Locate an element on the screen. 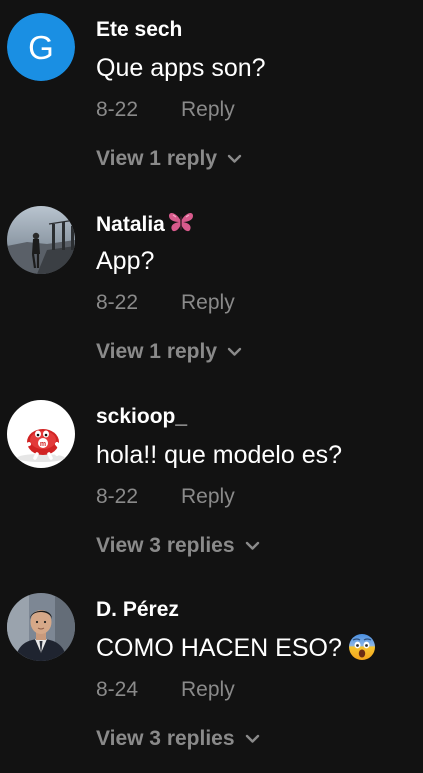  mascot-avatar-icon: m is located at coordinates (41, 434).